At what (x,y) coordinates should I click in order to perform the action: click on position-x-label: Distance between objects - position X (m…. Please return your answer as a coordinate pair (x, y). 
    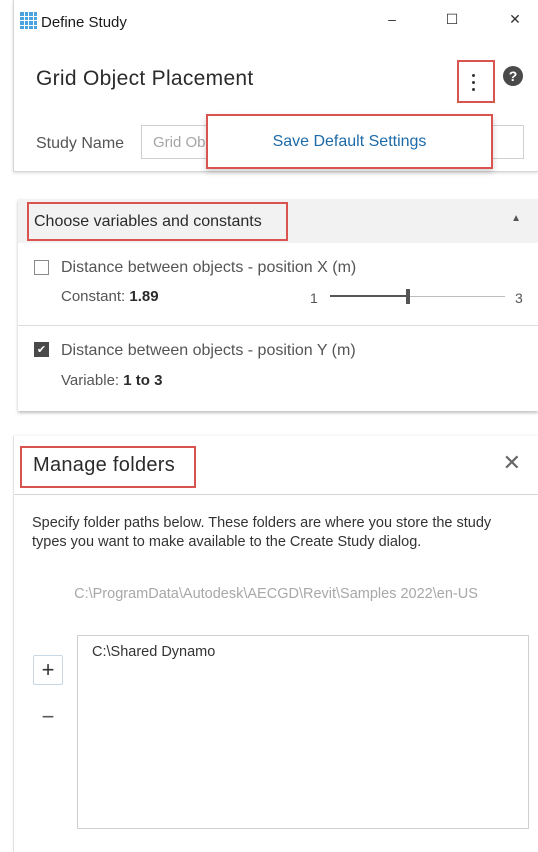
    Looking at the image, I should click on (209, 267).